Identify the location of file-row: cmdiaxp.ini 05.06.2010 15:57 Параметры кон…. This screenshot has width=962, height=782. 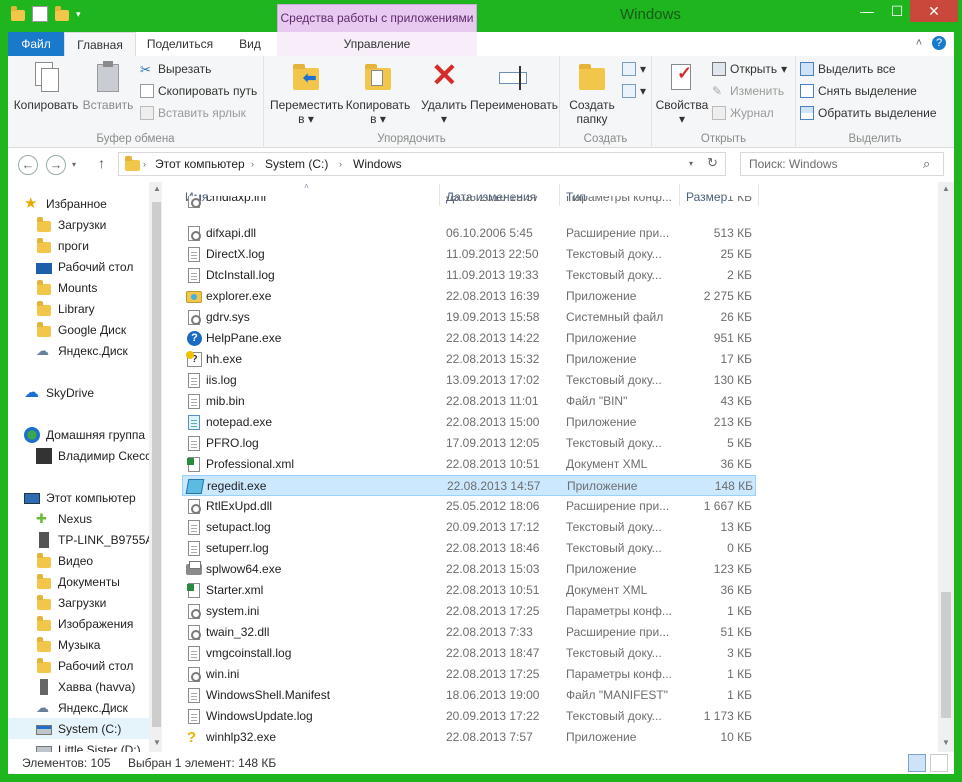
(469, 202).